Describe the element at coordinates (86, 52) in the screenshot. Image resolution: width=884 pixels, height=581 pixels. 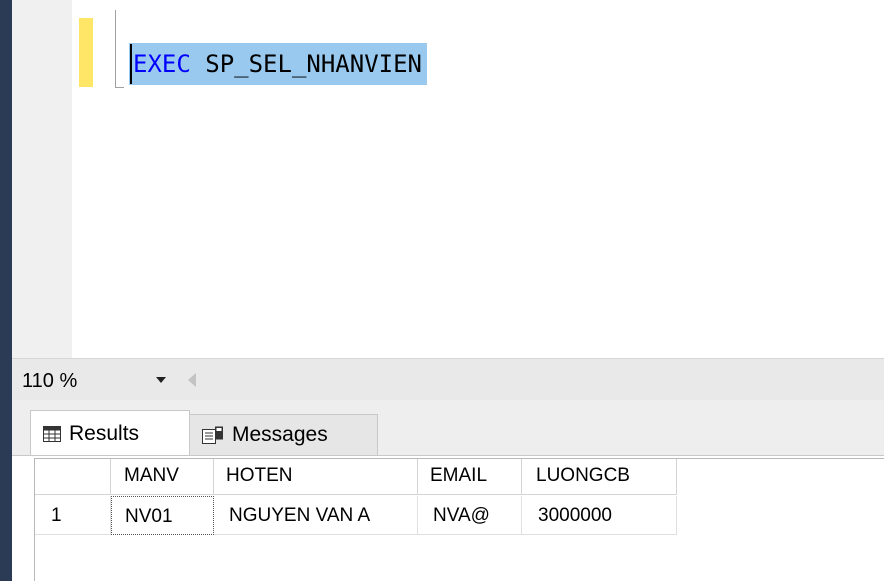
I see `change-indicator-bar` at that location.